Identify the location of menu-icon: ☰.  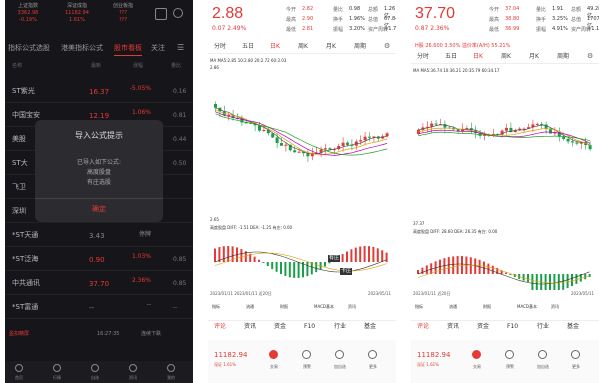
(180, 48).